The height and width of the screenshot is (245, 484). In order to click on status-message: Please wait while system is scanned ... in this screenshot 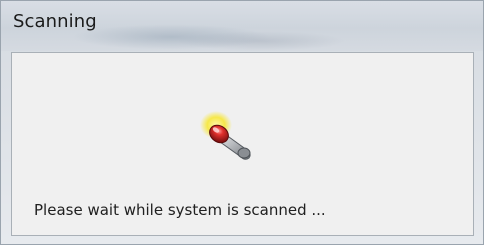, I will do `click(180, 210)`.